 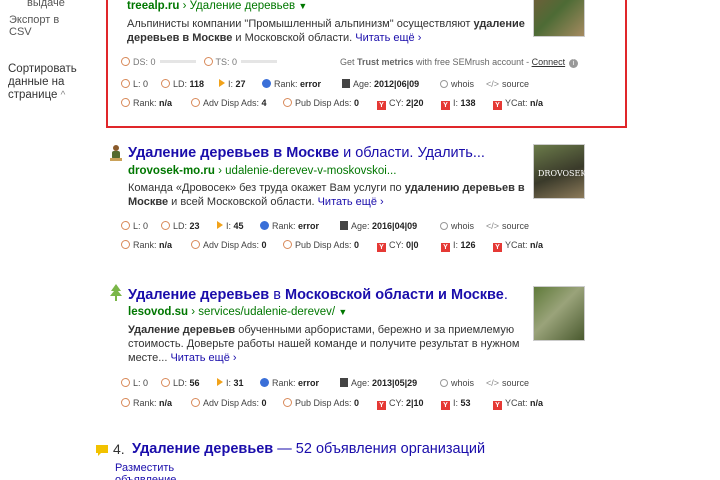 I want to click on metric-i: I: 45, so click(x=230, y=226).